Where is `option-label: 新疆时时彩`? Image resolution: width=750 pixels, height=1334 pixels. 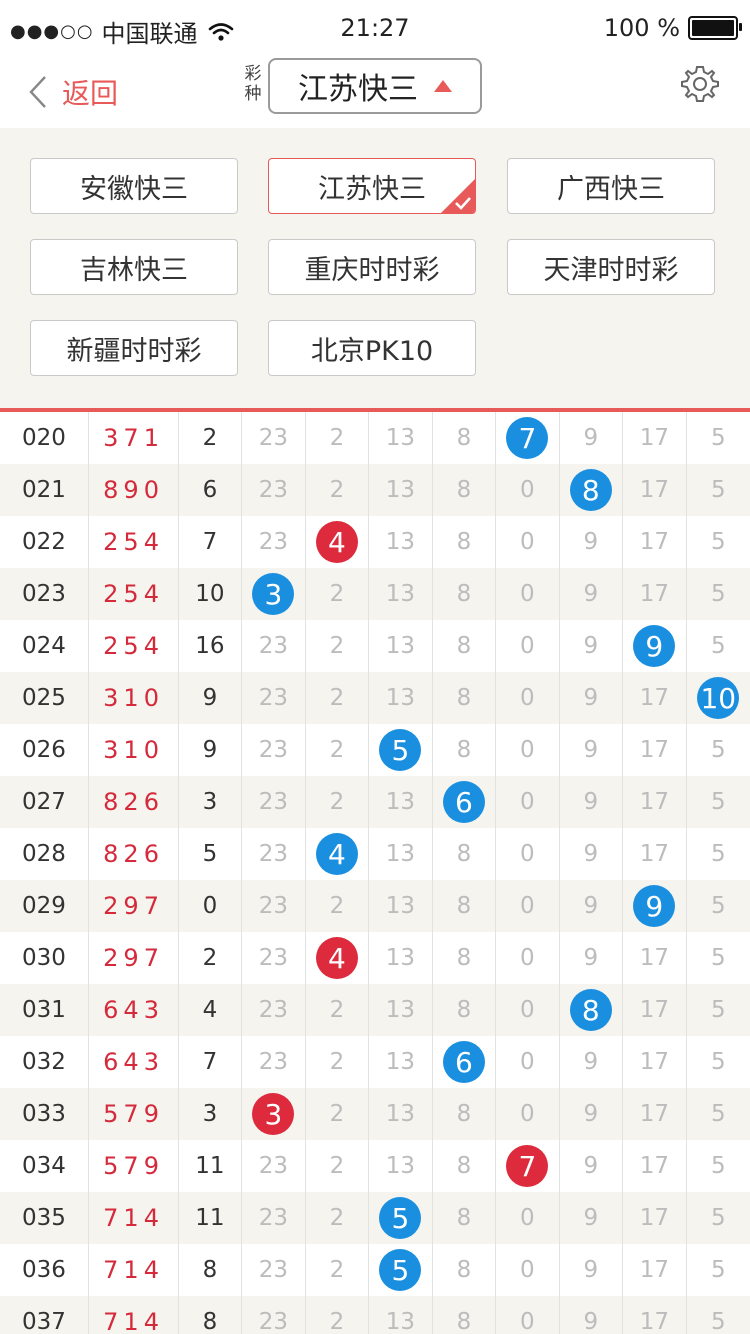 option-label: 新疆时时彩 is located at coordinates (134, 351).